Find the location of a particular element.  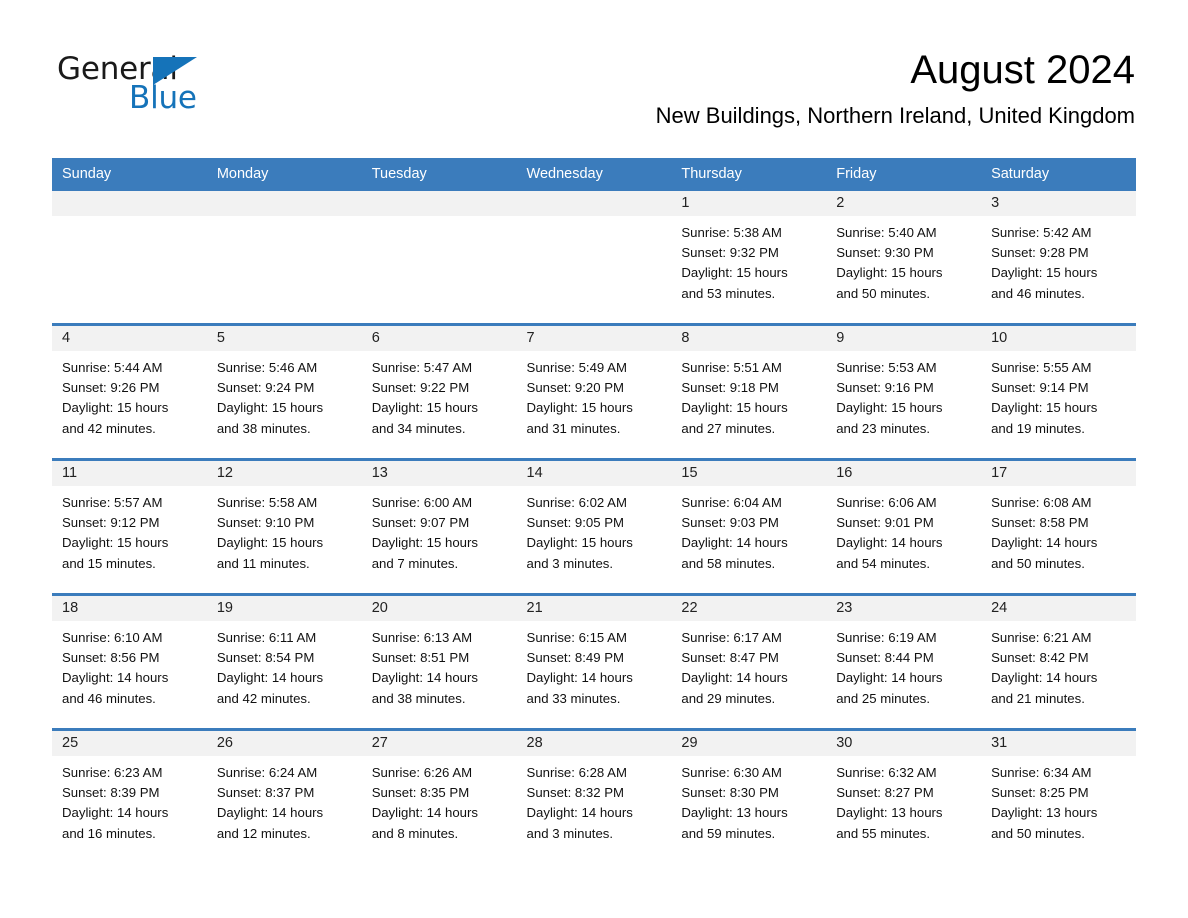

sunset-text: Sunset: 8:58 PM is located at coordinates (1040, 523).